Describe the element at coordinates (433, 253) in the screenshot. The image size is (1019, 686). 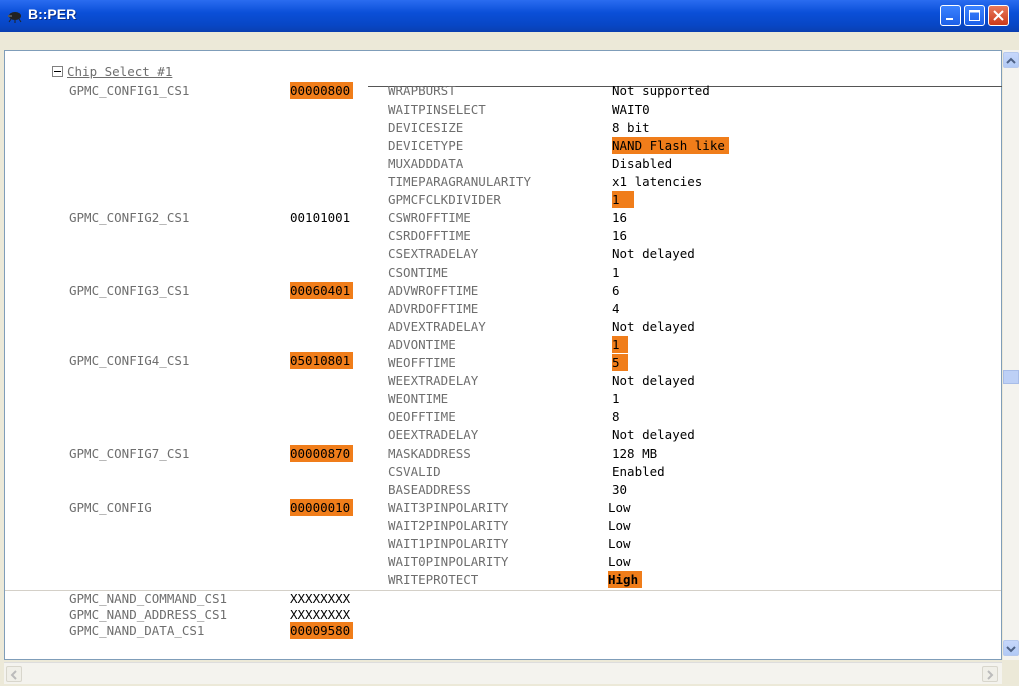
I see `field-name: CSEXTRADELAY` at that location.